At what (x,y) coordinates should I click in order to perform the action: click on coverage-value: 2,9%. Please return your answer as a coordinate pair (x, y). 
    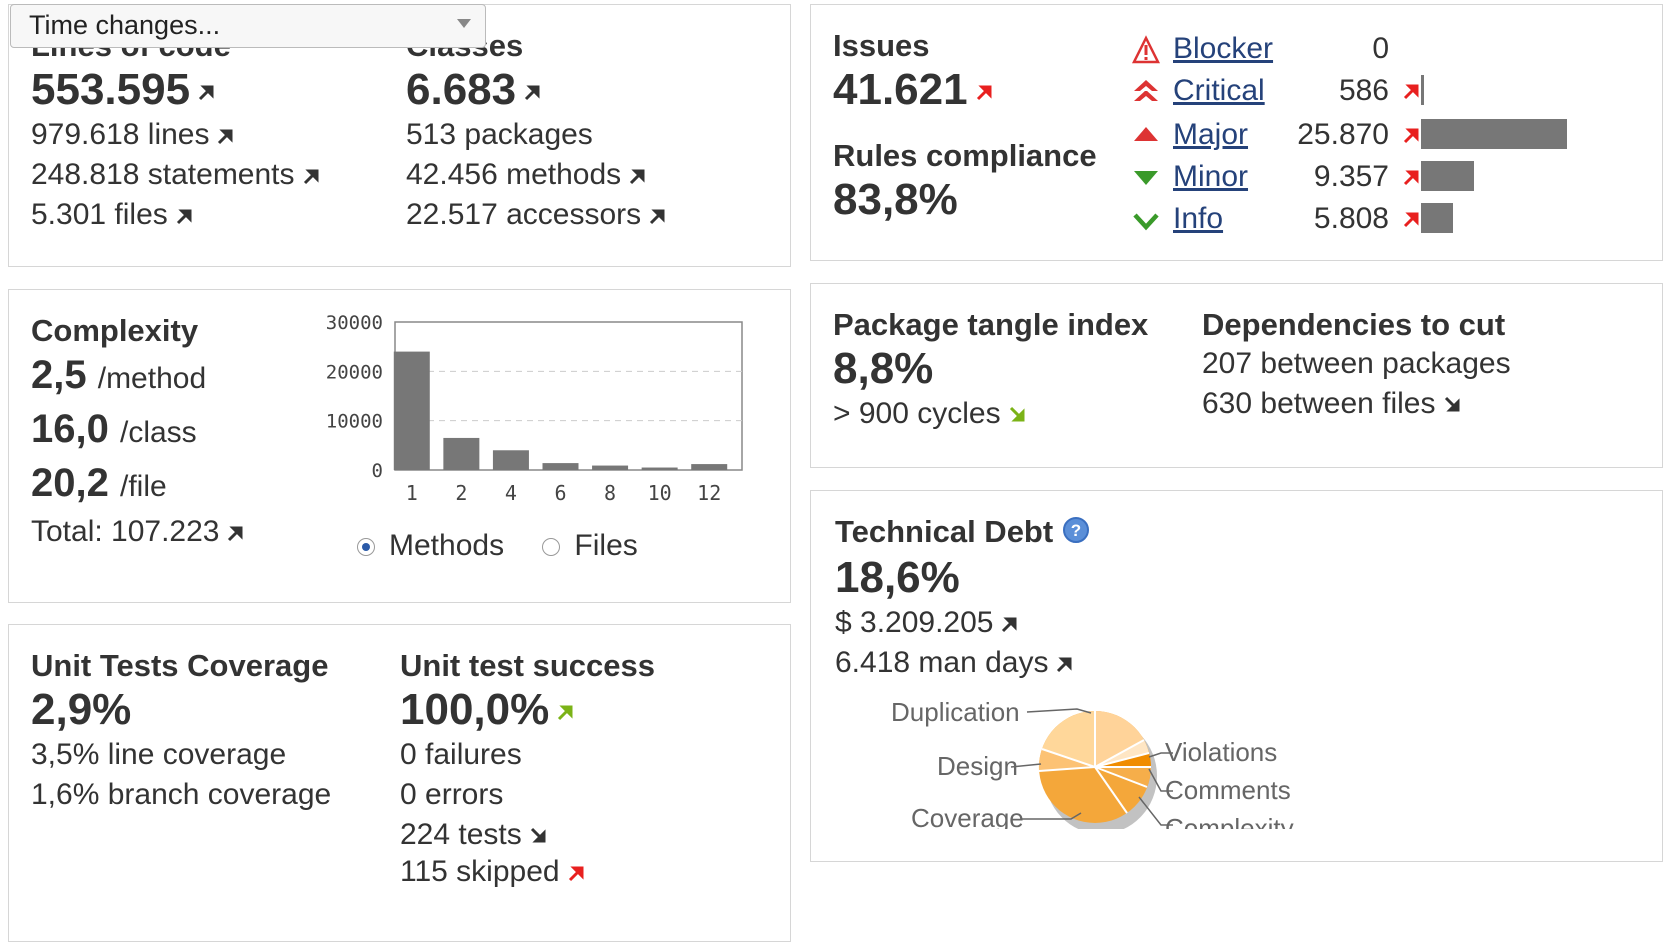
    Looking at the image, I should click on (81, 709).